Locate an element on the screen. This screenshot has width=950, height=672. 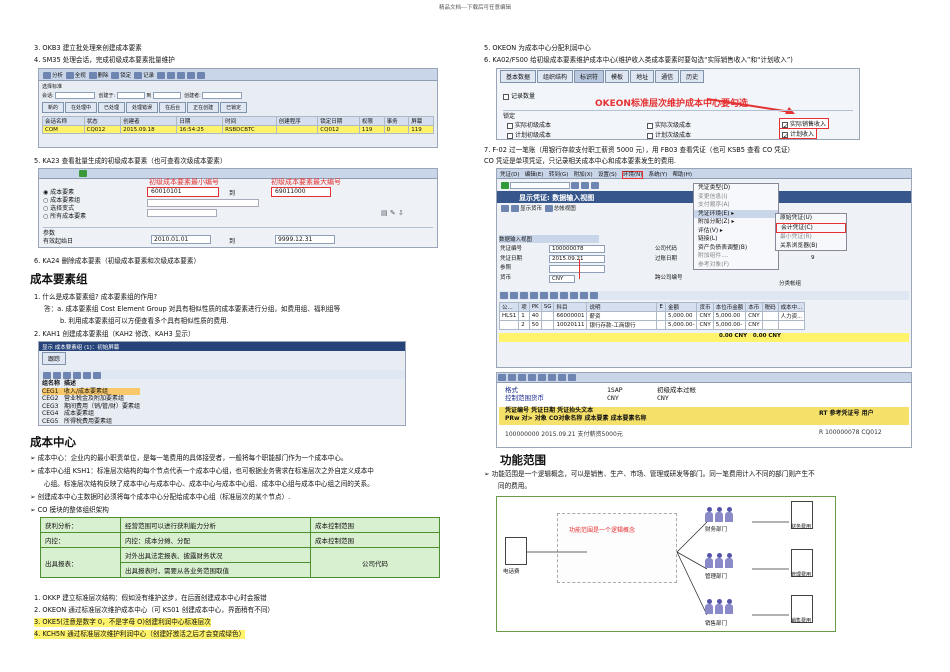
tool-record: 记录 is located at coordinates (148, 76).